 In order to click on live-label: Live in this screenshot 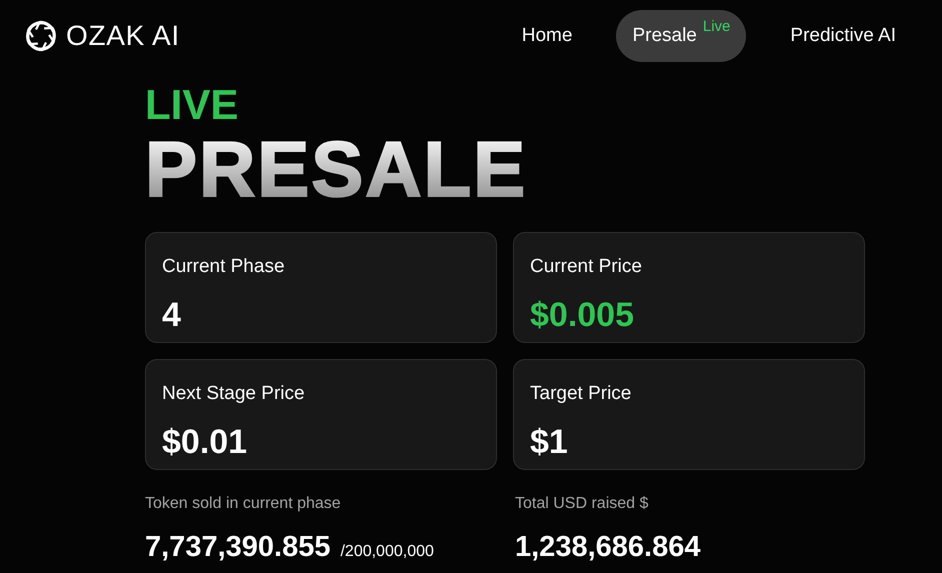, I will do `click(716, 26)`.